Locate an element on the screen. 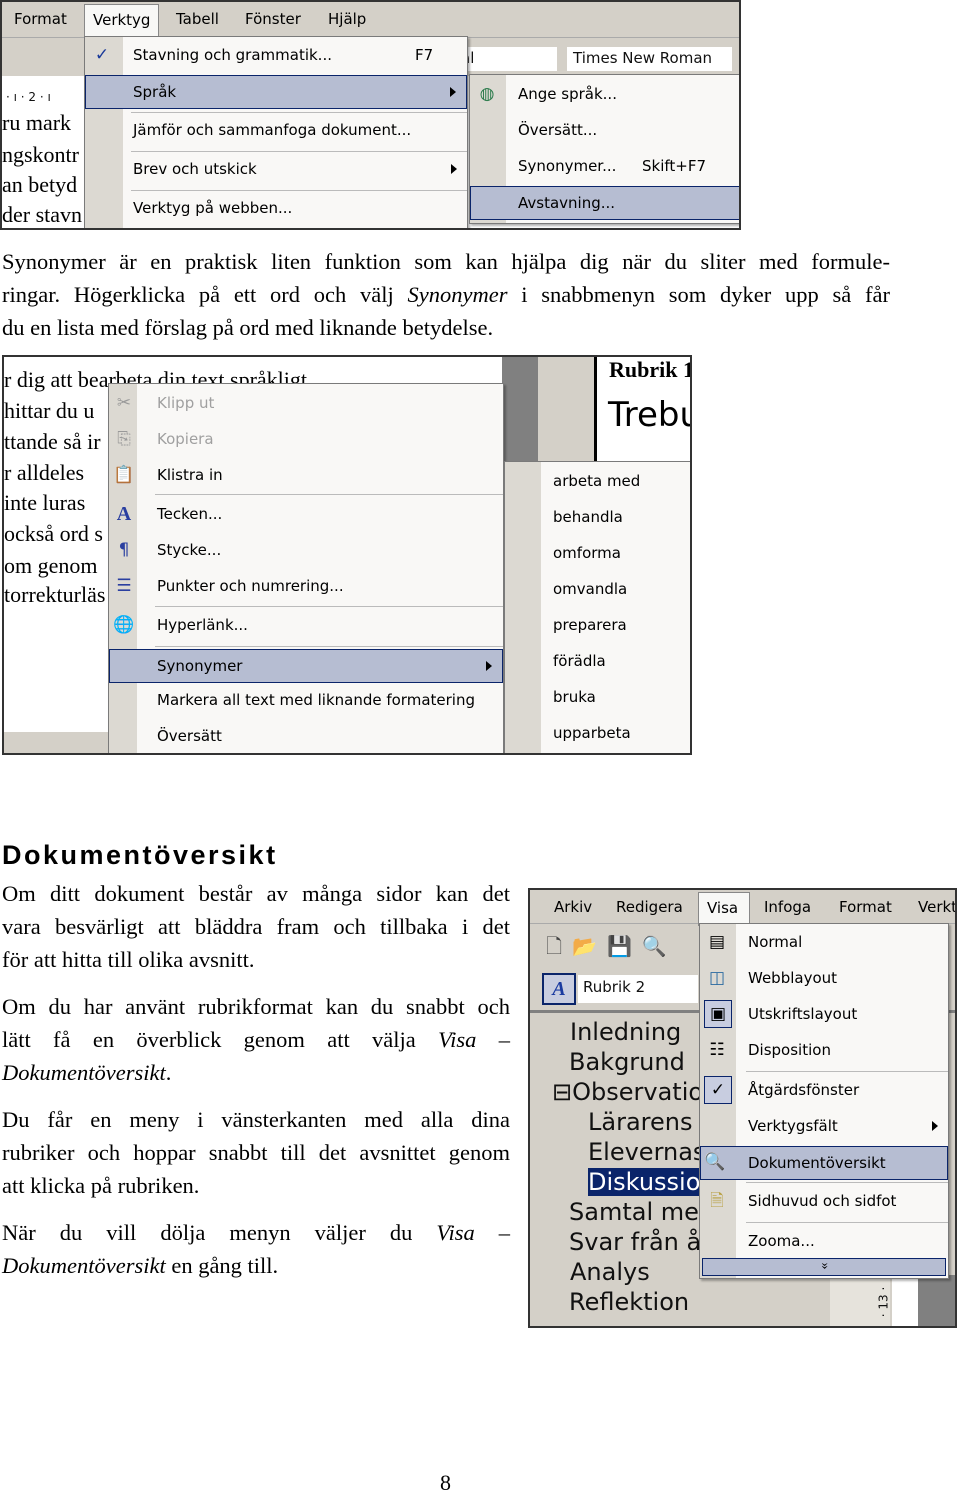  paragraph-icon: ¶ is located at coordinates (124, 550).